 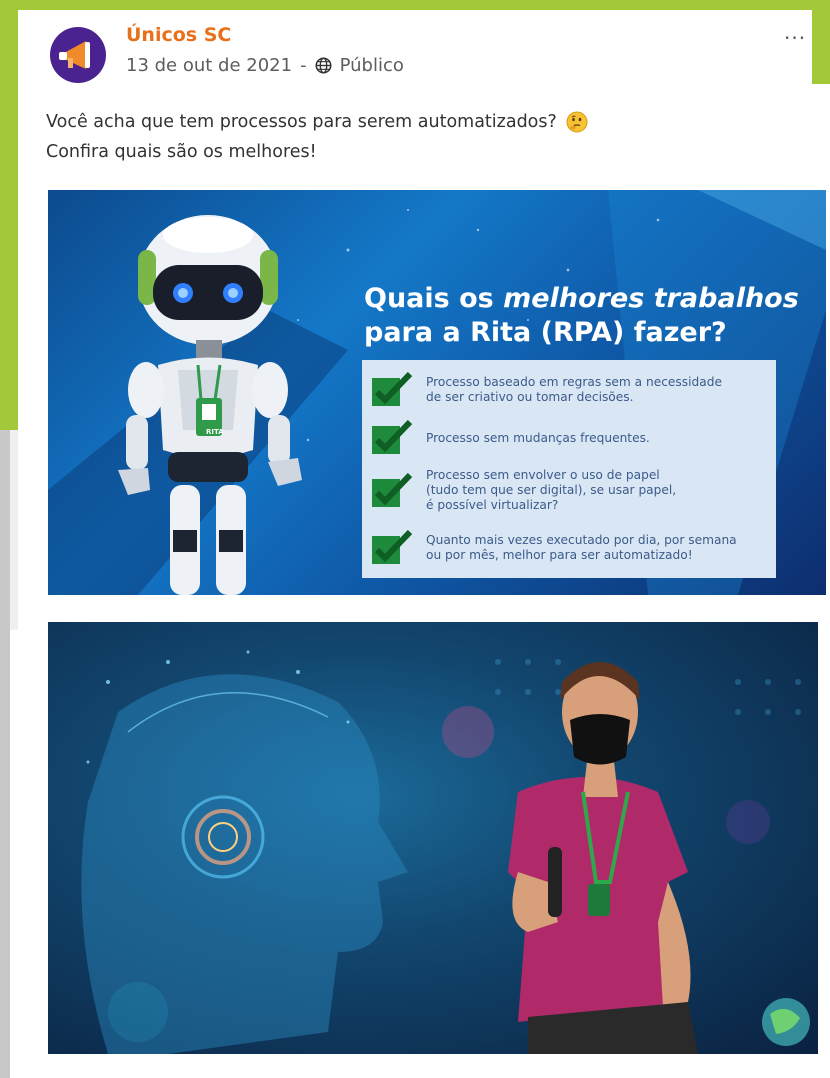 I want to click on robot-illustration, so click(x=210, y=405).